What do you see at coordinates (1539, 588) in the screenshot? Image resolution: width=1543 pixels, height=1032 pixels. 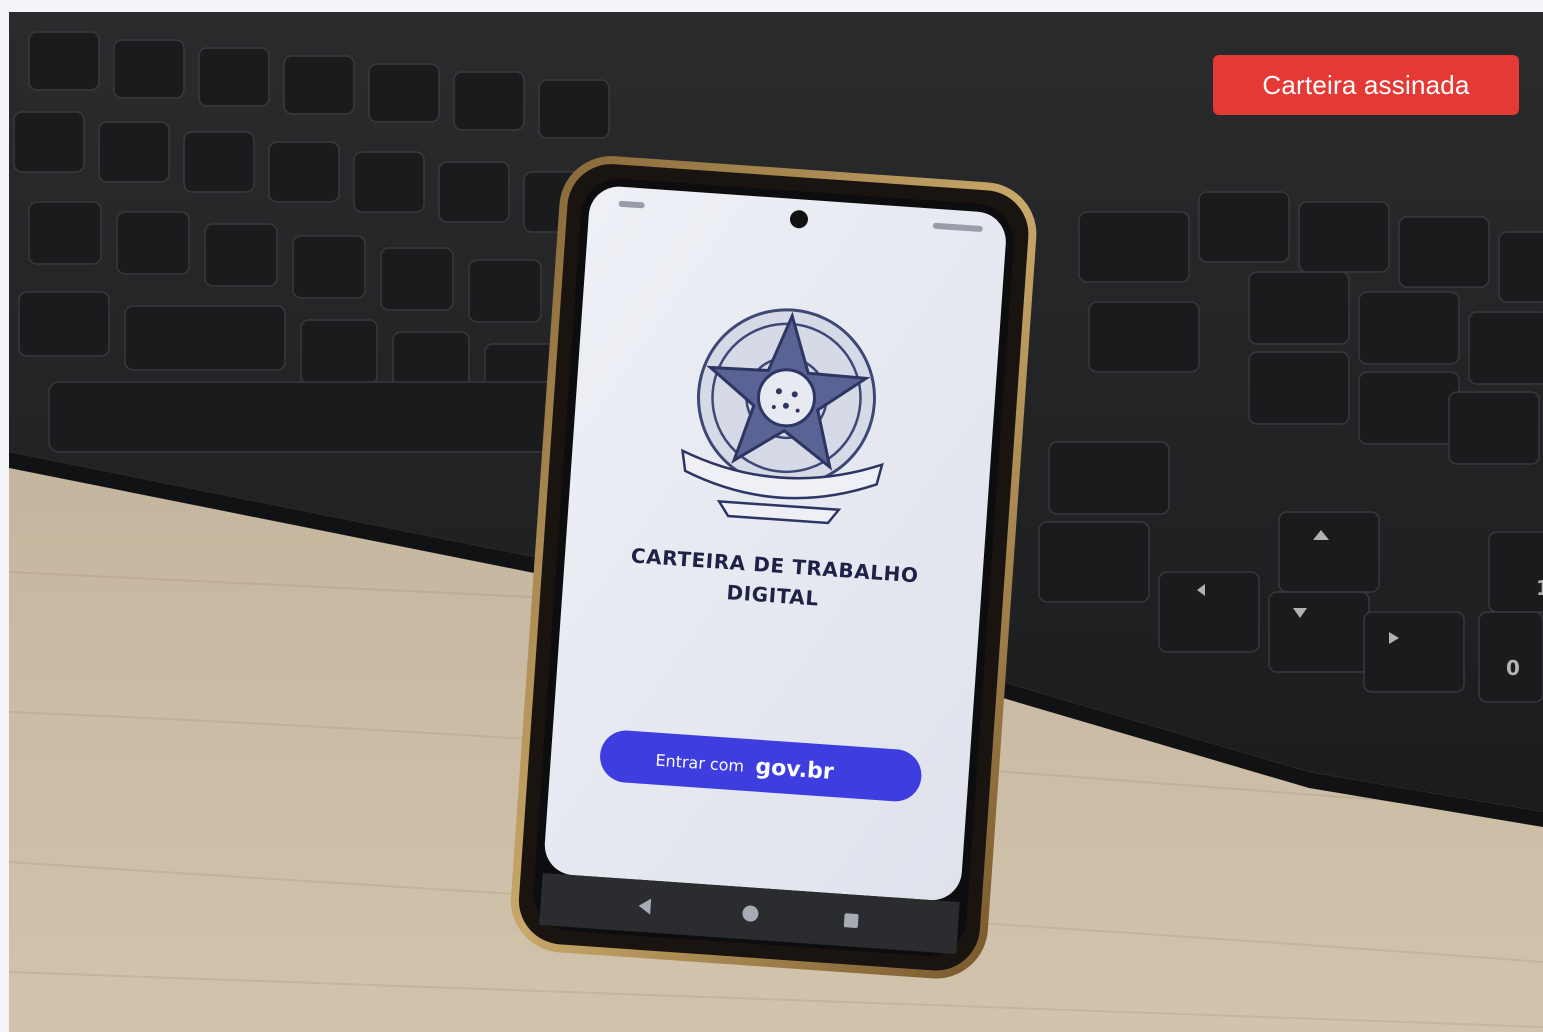 I see `keyboard-digit-1: 1` at bounding box center [1539, 588].